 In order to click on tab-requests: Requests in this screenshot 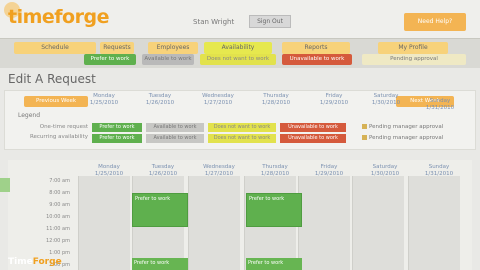, I will do `click(117, 48)`.